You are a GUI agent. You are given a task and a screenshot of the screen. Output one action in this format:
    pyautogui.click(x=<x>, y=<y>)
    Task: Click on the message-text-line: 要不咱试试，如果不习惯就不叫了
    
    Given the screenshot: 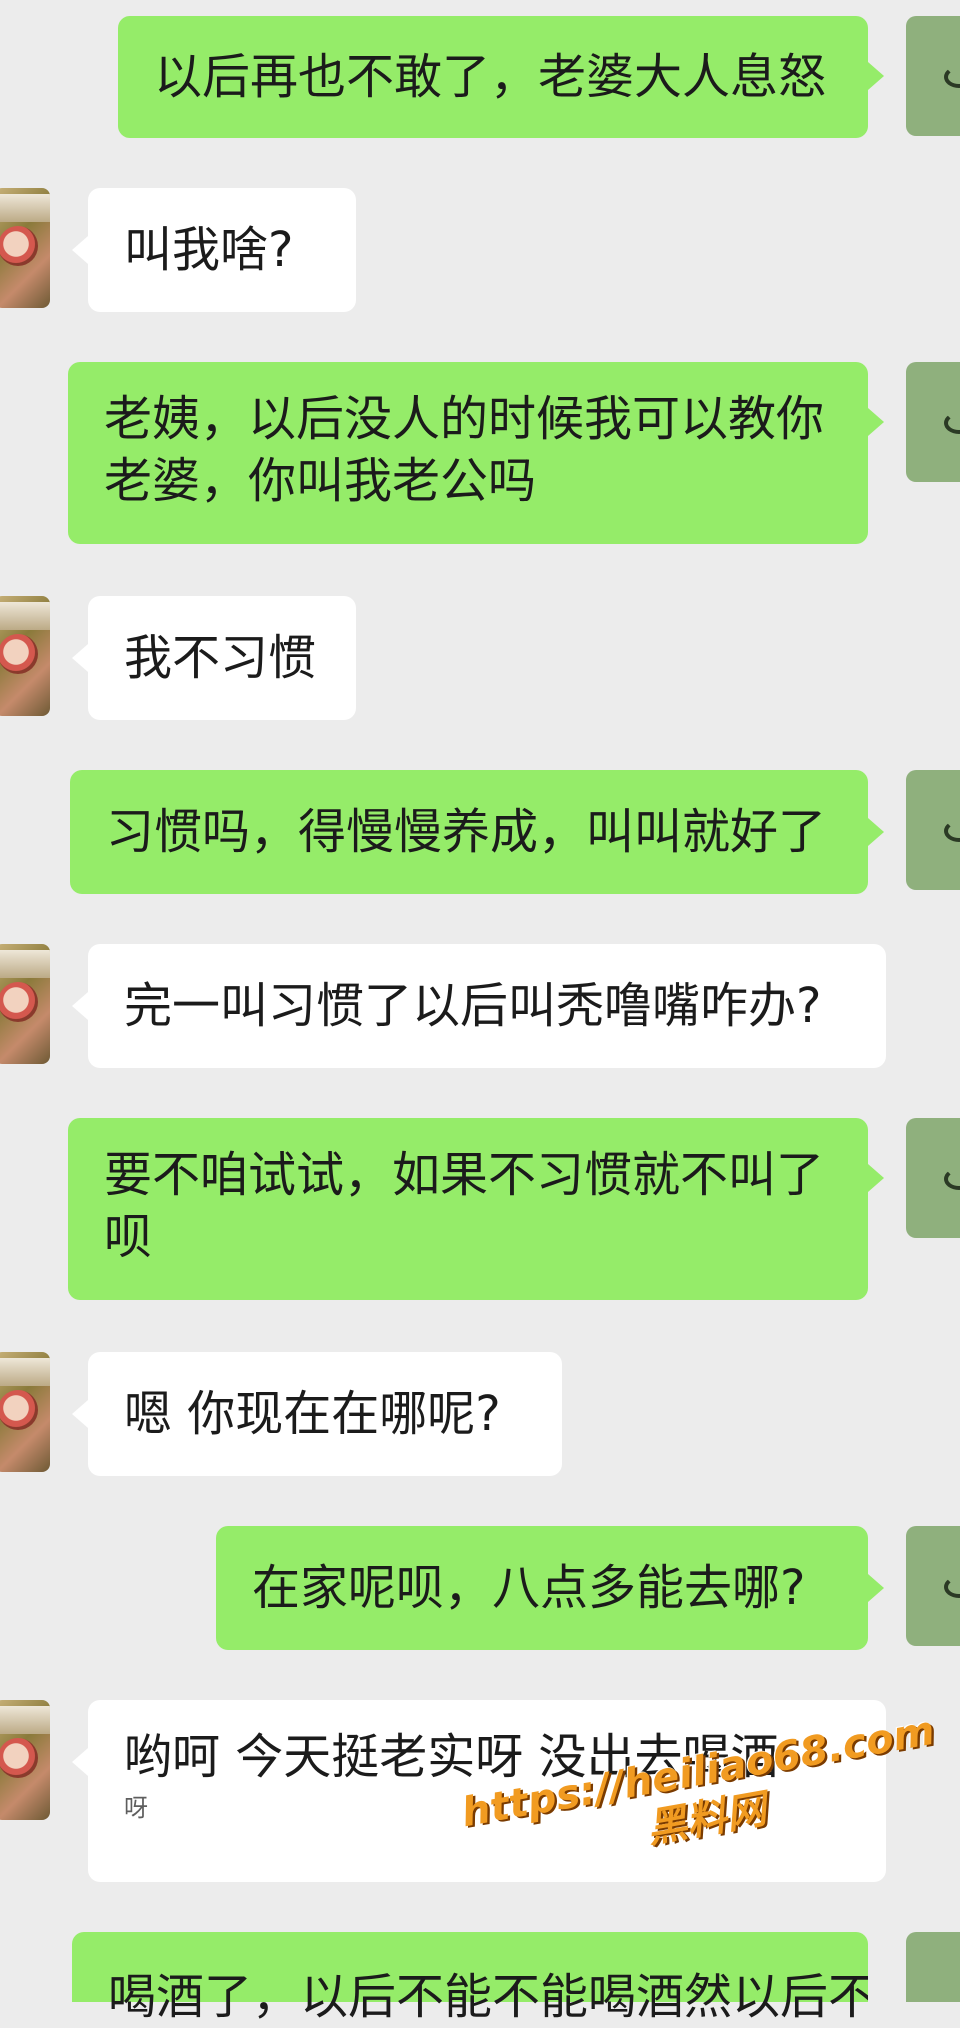 What is the action you would take?
    pyautogui.click(x=464, y=1175)
    